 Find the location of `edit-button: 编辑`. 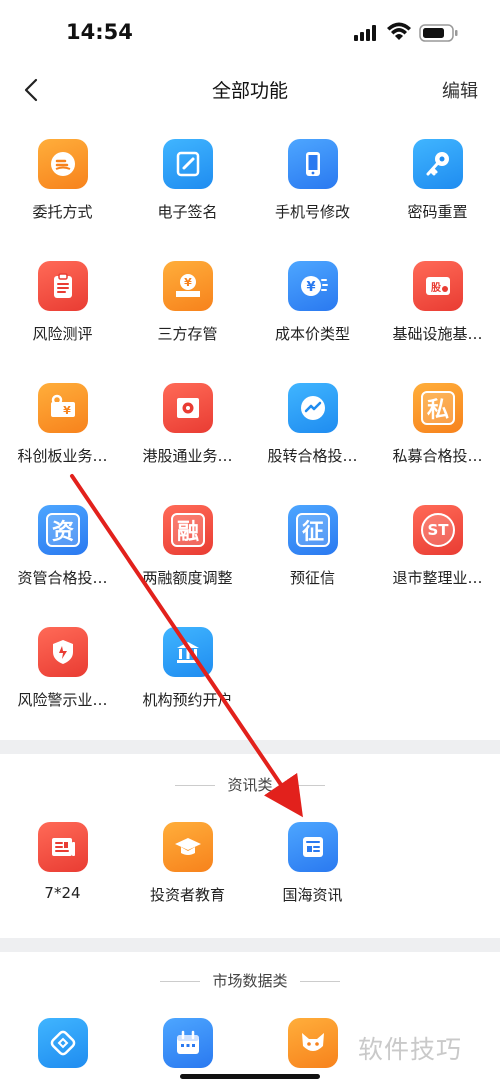

edit-button: 编辑 is located at coordinates (460, 90).